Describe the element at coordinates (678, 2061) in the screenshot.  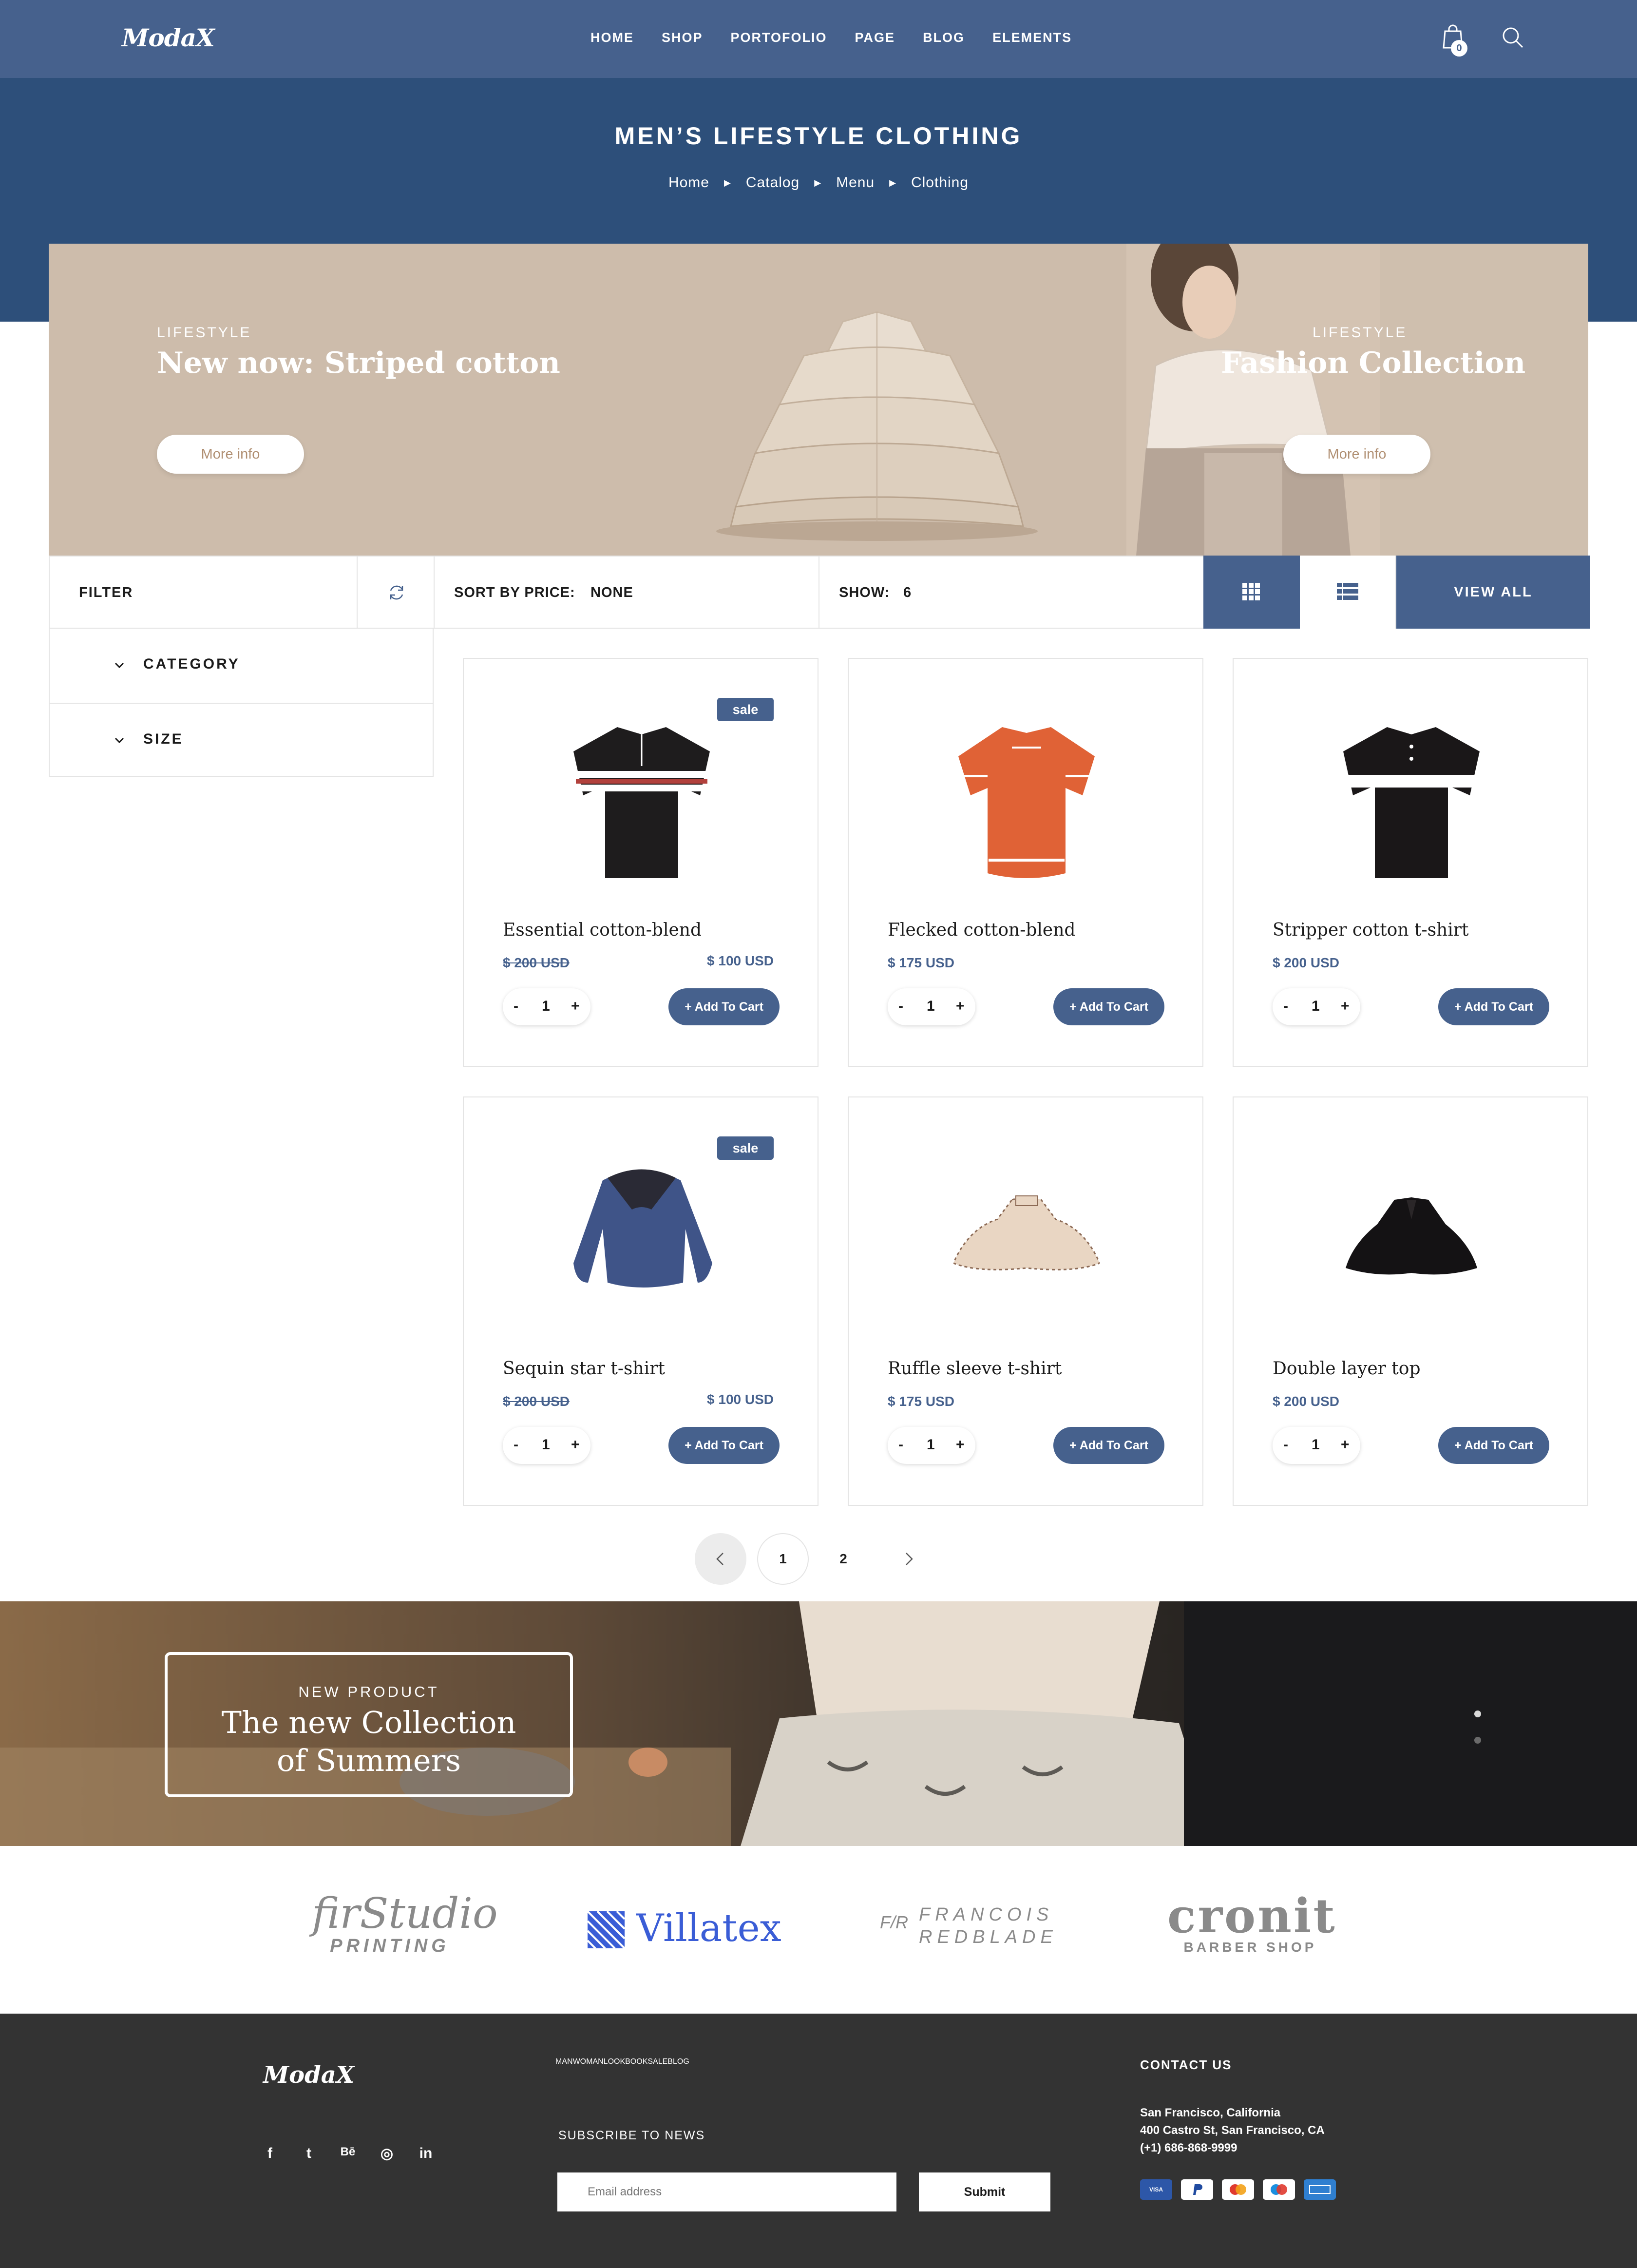
I see `footer-link-blog: BLOG` at that location.